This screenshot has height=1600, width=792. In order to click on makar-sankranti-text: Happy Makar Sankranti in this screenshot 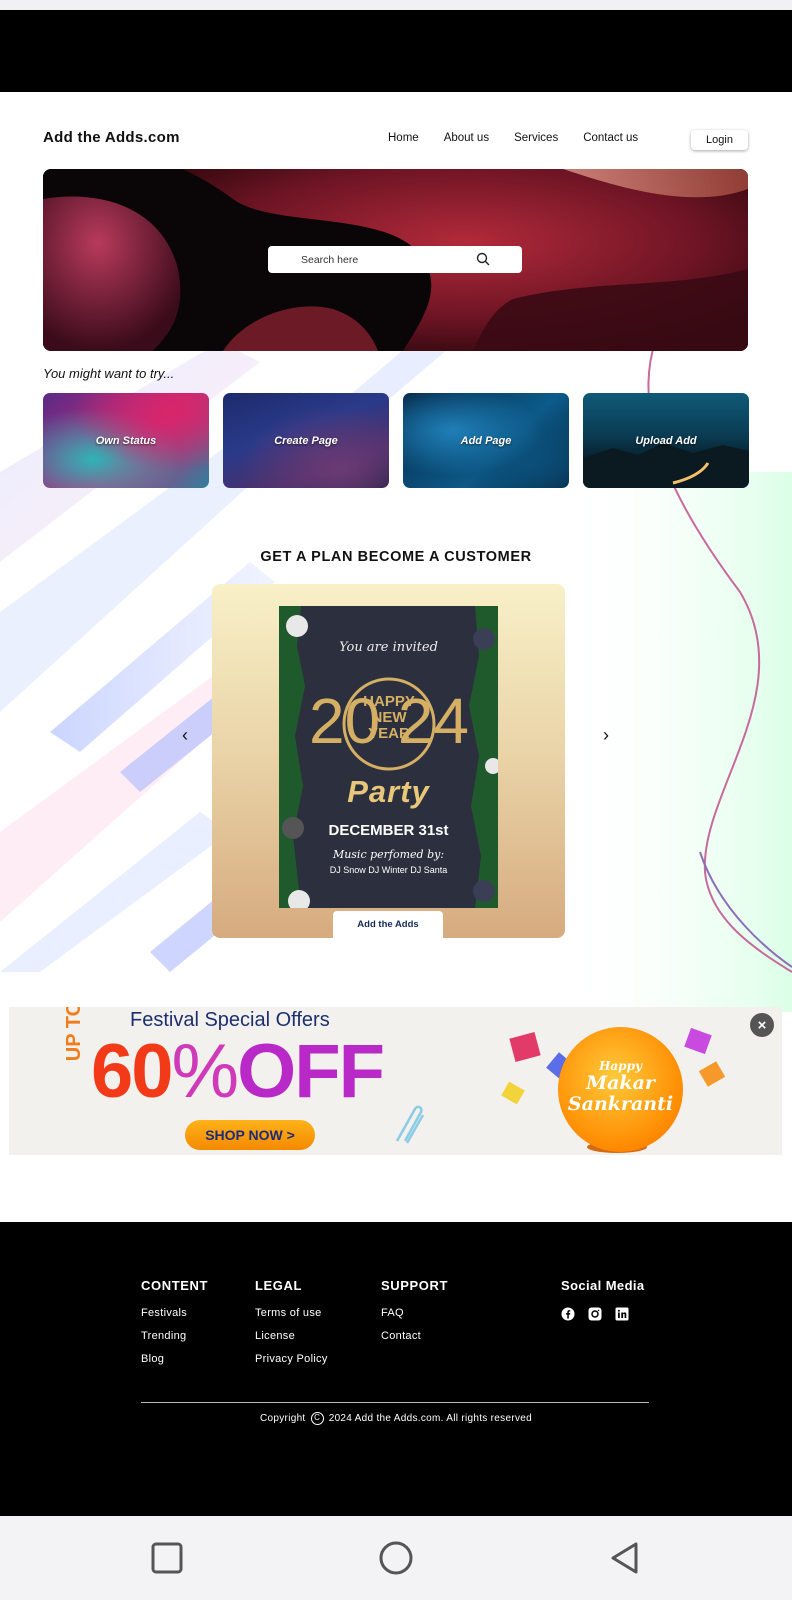, I will do `click(620, 1087)`.